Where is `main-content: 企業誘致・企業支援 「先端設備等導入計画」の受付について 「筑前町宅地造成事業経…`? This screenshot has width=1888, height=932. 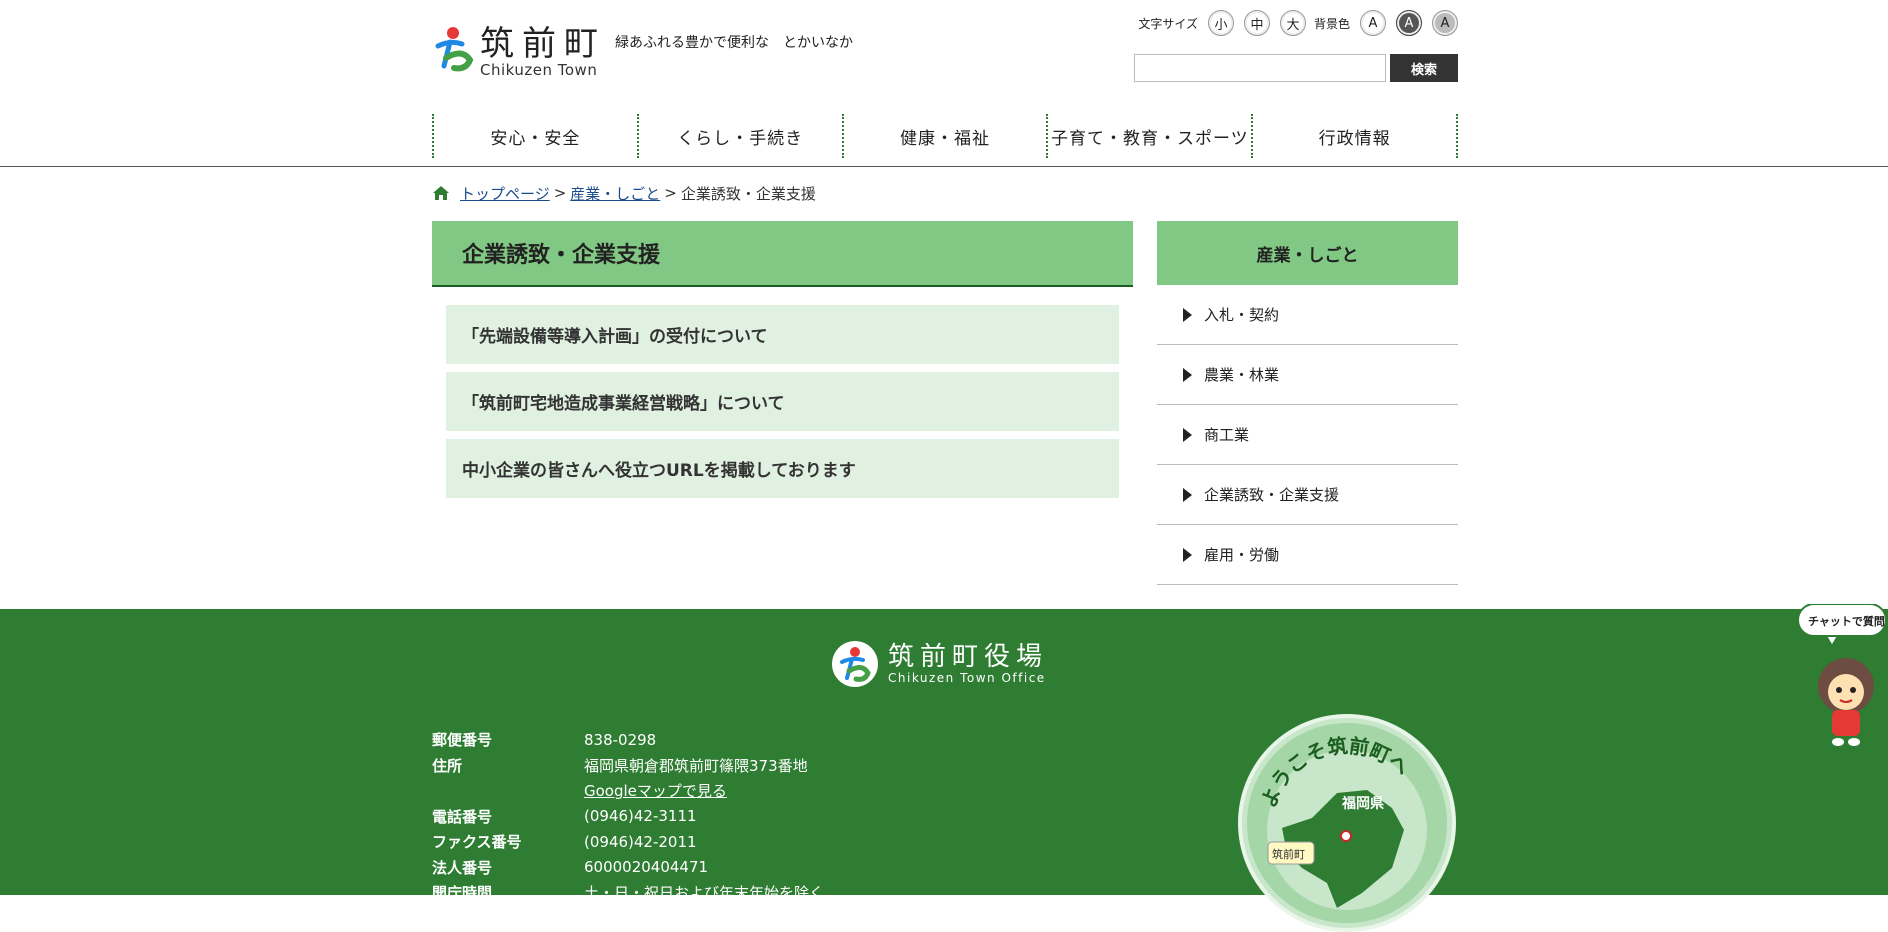
main-content: 企業誘致・企業支援 「先端設備等導入計画」の受付について 「筑前町宅地造成事業経… is located at coordinates (782, 403).